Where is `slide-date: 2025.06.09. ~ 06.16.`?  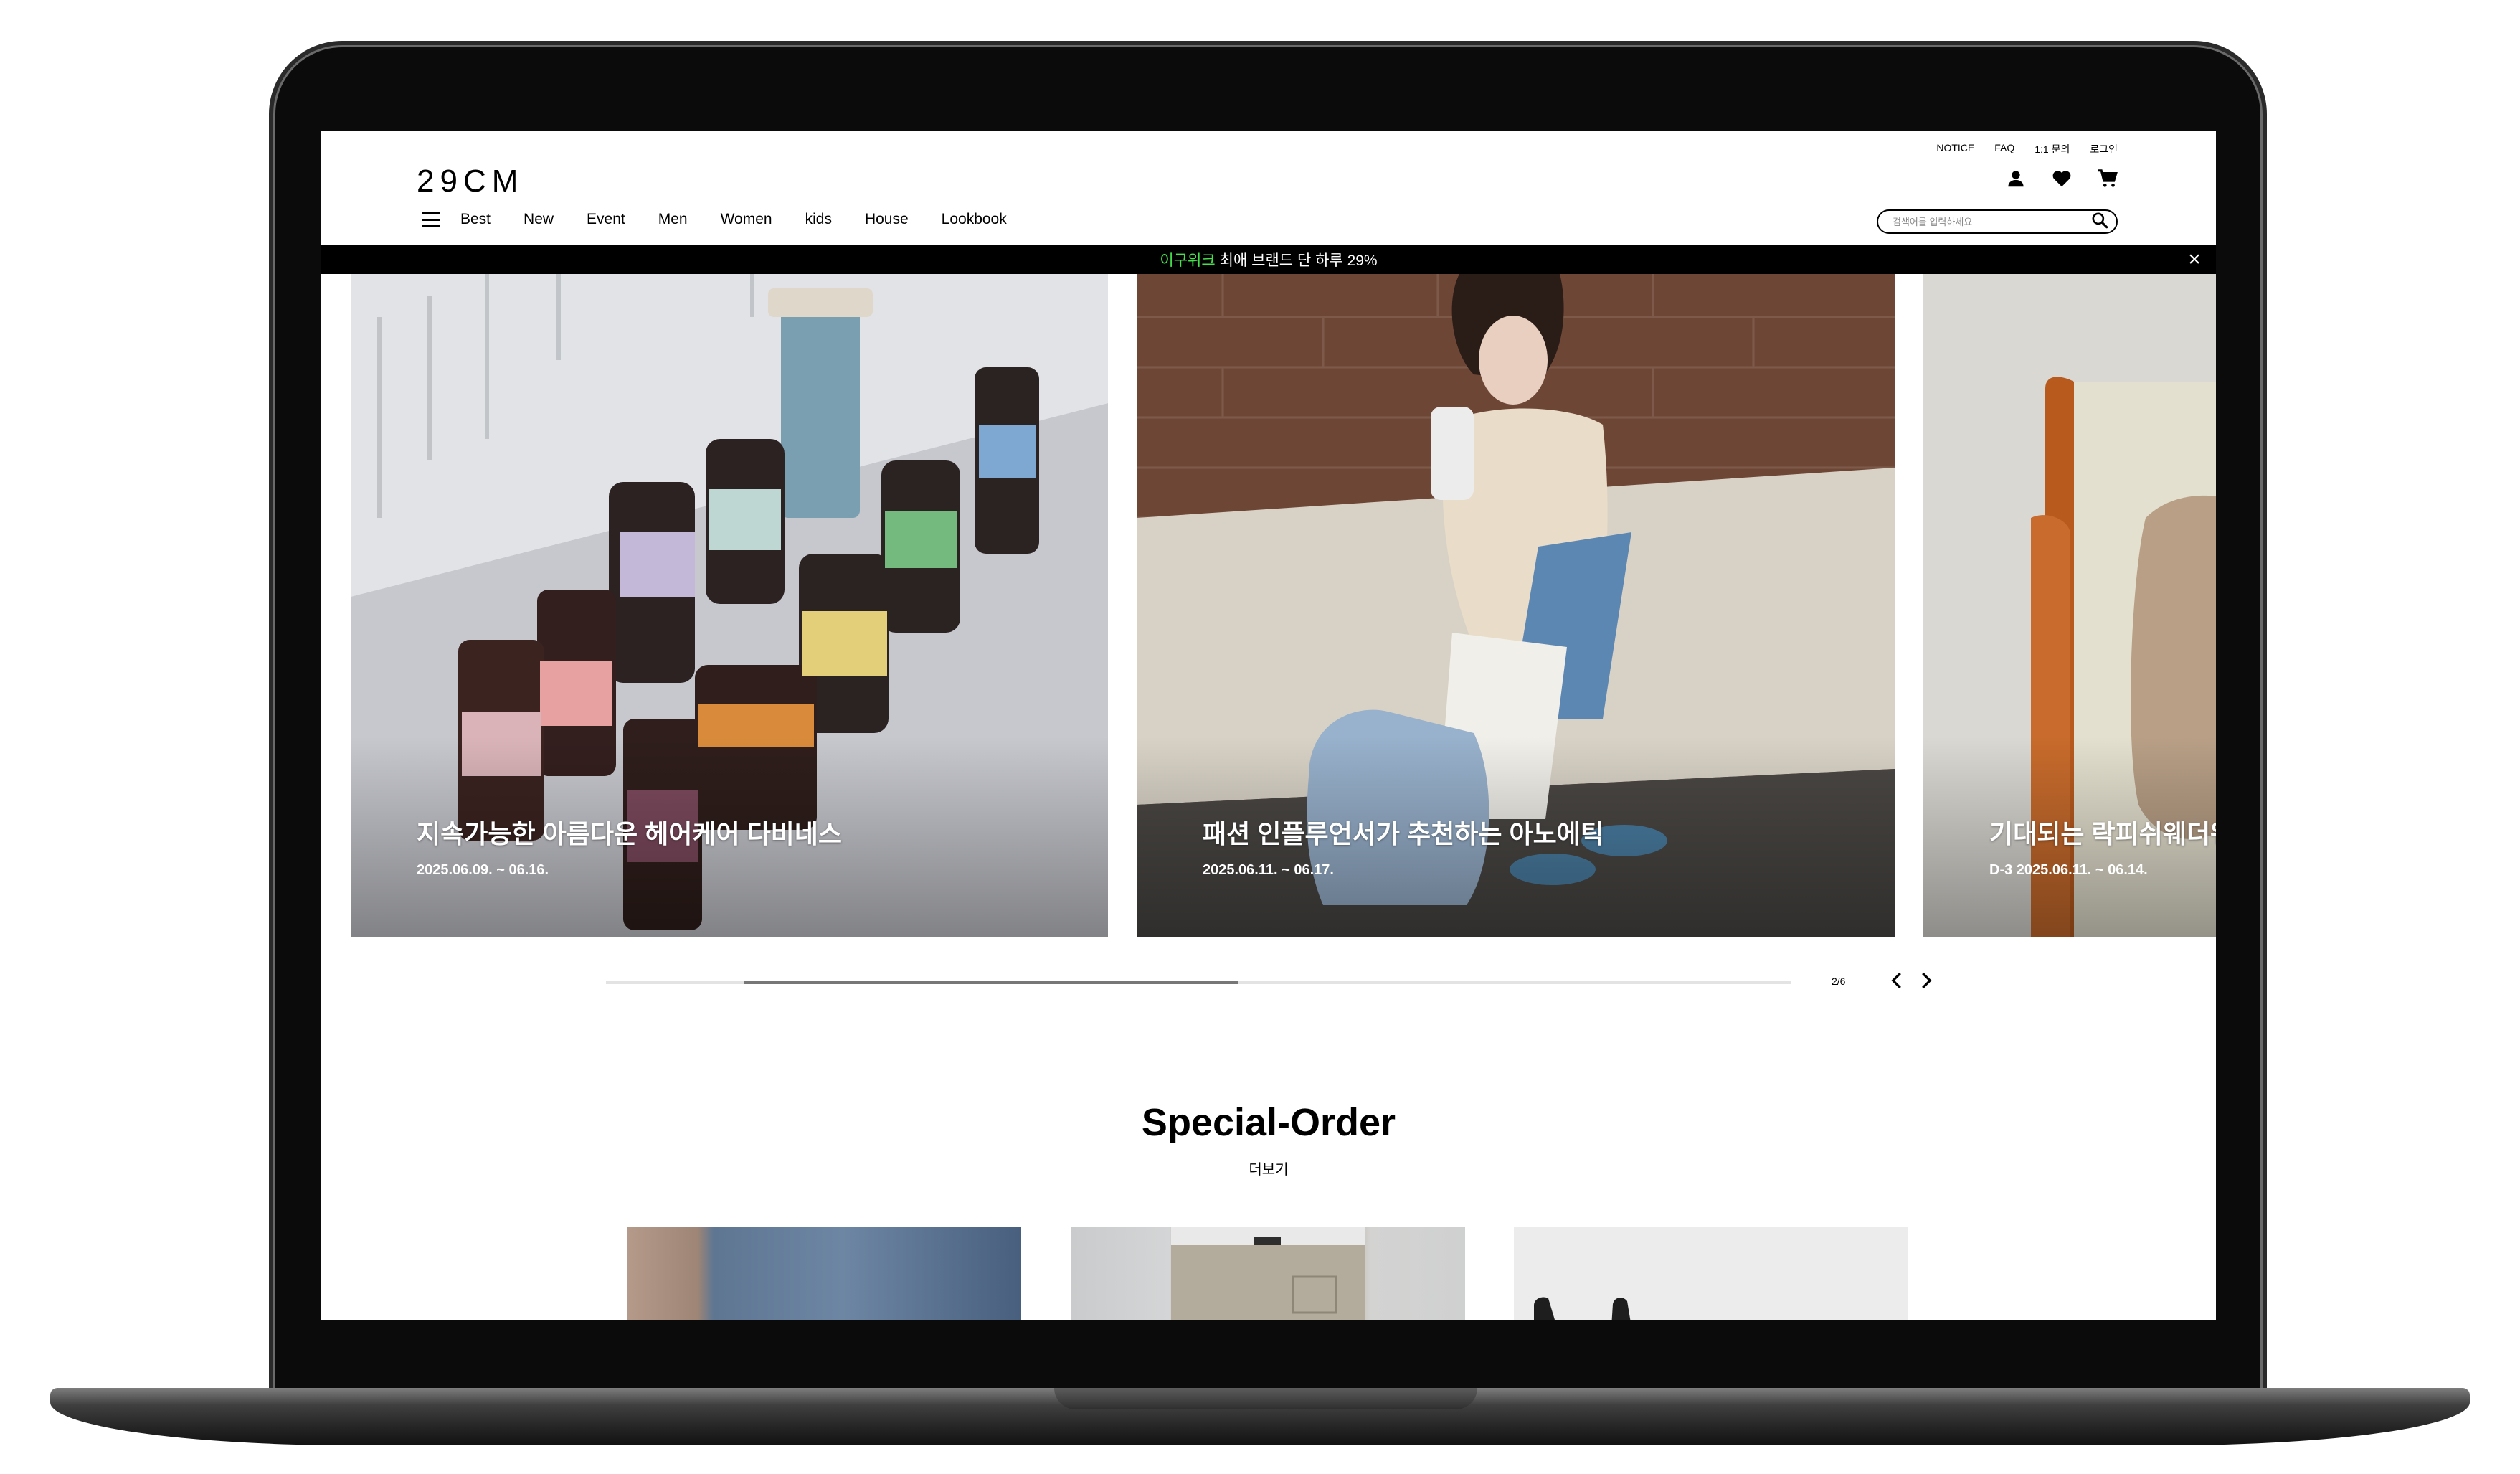 slide-date: 2025.06.09. ~ 06.16. is located at coordinates (483, 870).